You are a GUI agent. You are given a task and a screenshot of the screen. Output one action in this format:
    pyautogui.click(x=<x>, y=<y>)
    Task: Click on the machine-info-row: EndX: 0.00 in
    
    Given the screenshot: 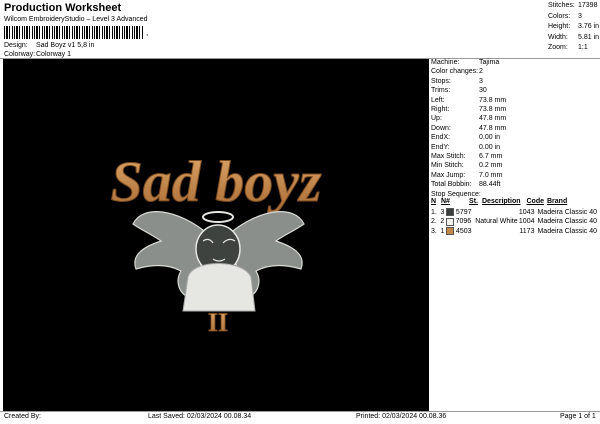 What is the action you would take?
    pyautogui.click(x=514, y=138)
    